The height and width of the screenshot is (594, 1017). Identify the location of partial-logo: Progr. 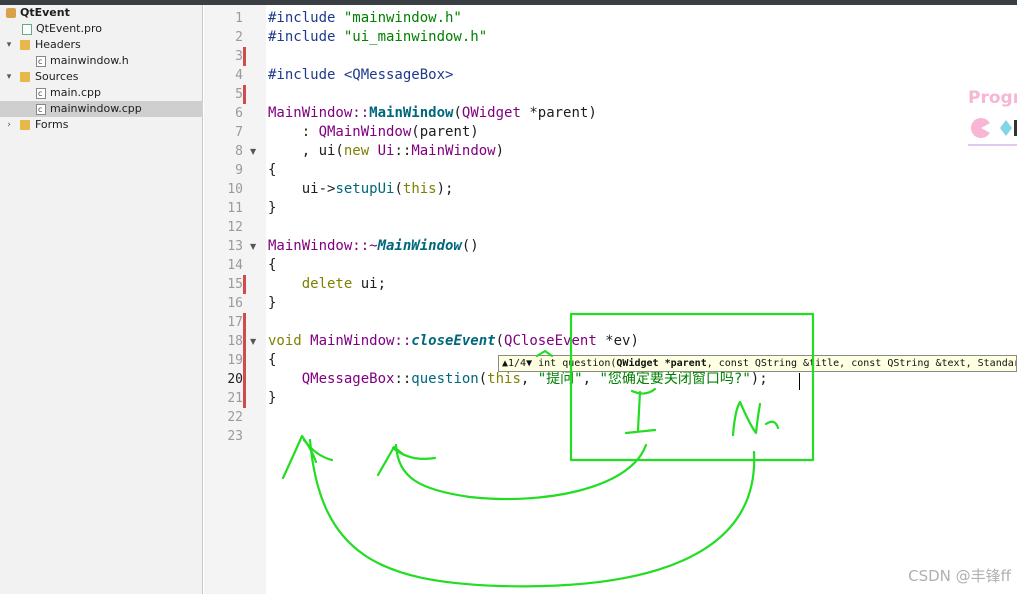
(992, 98).